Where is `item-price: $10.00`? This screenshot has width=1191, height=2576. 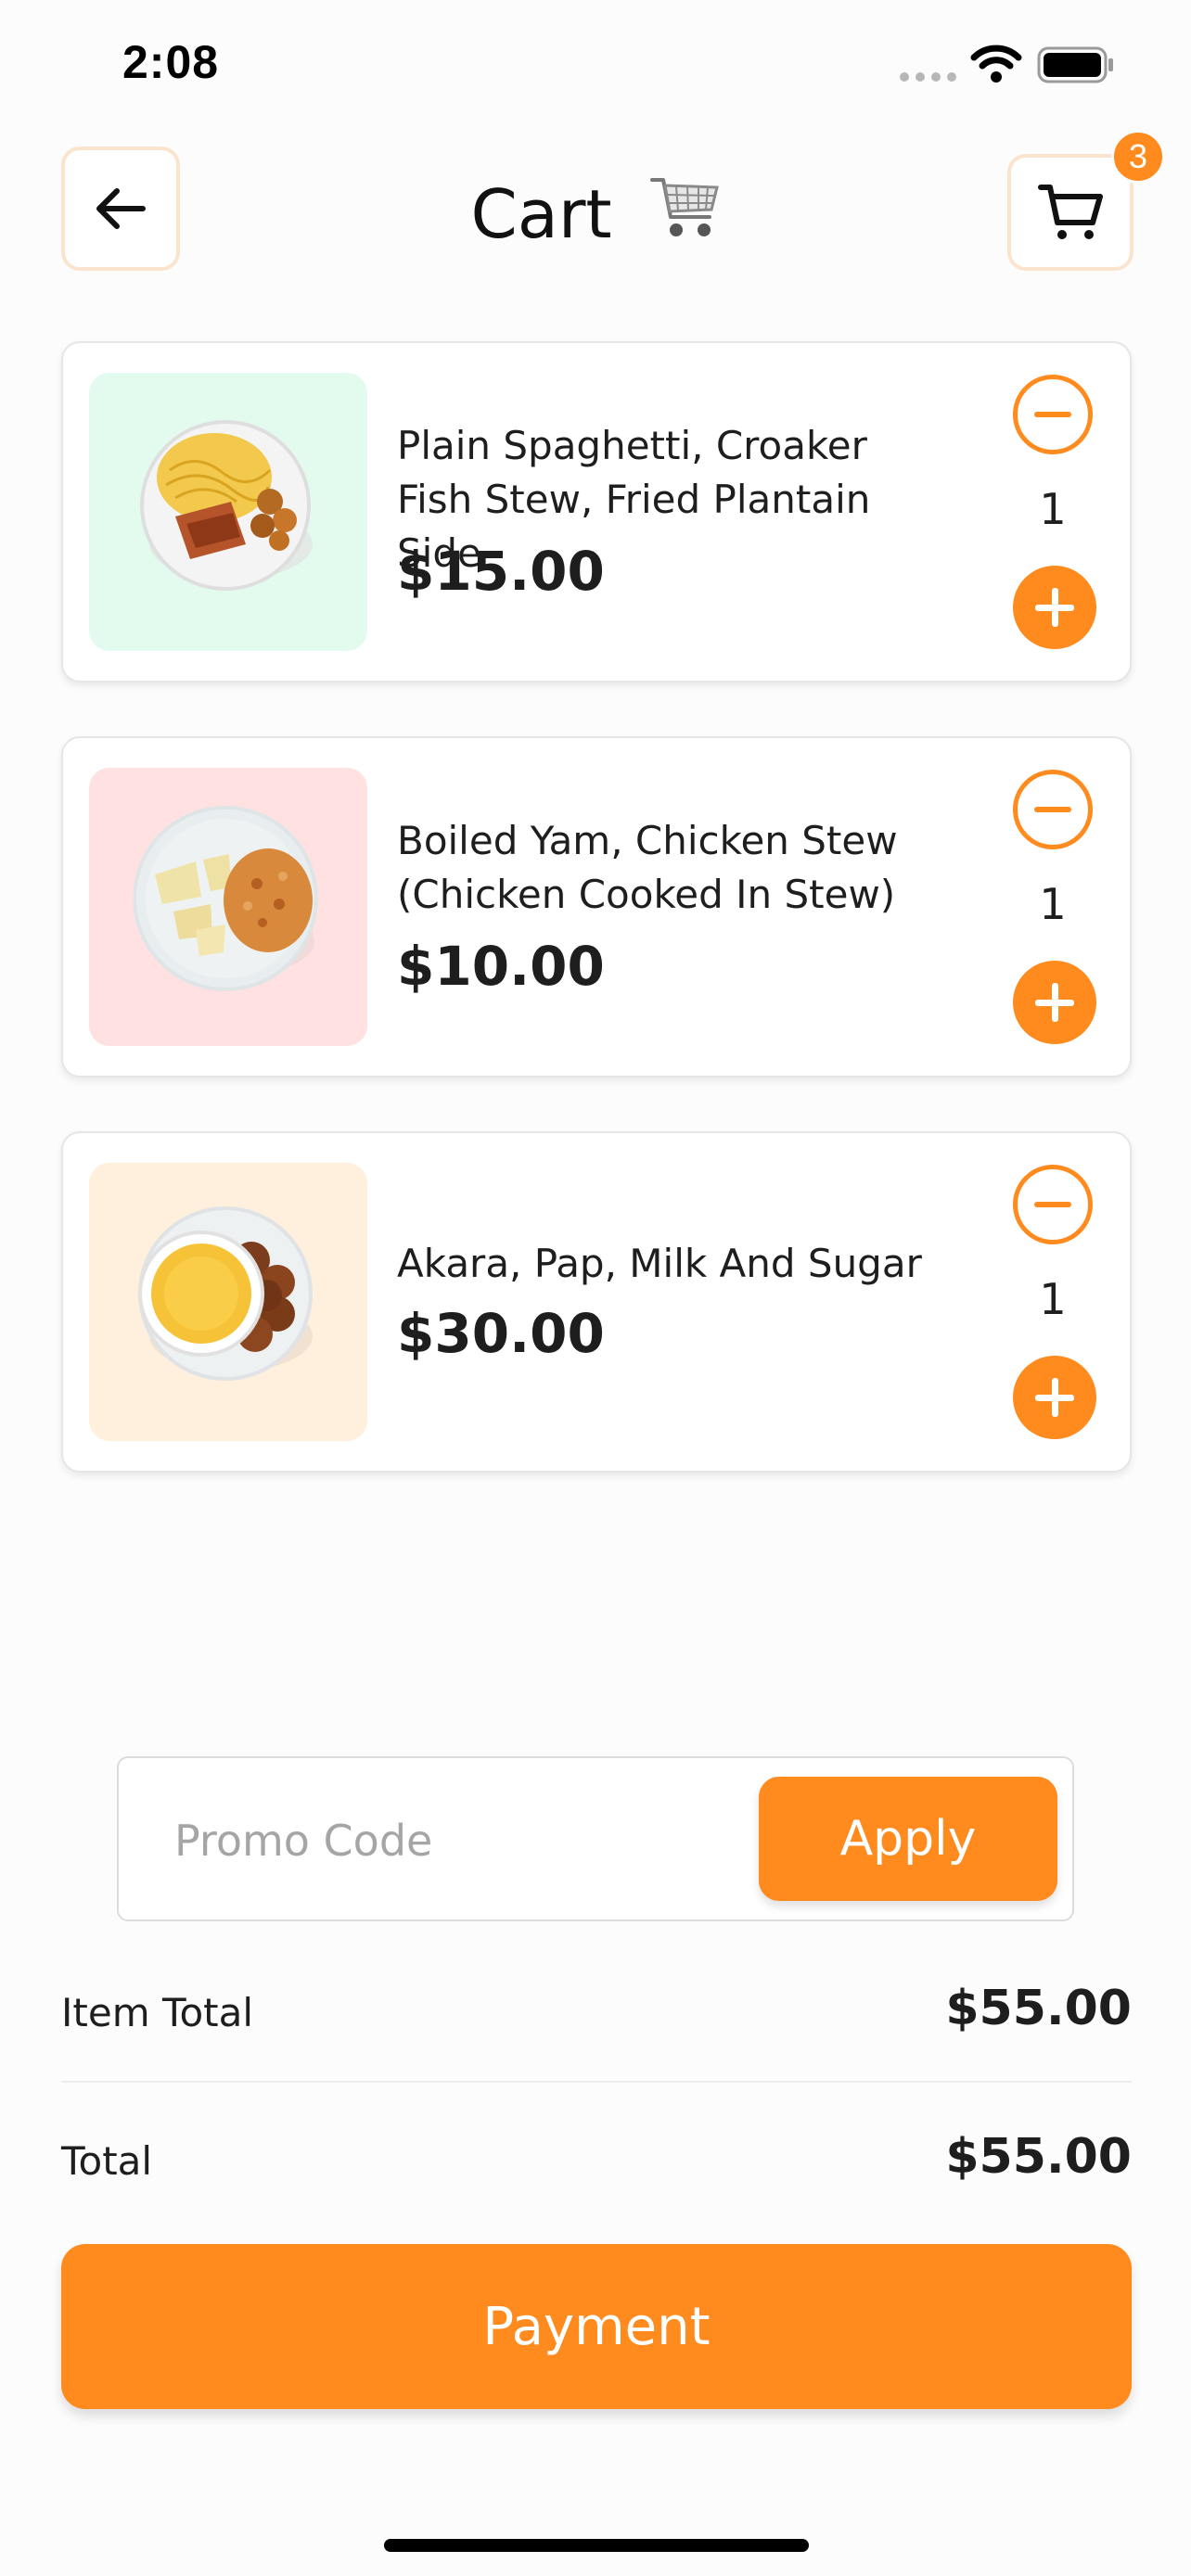
item-price: $10.00 is located at coordinates (501, 966).